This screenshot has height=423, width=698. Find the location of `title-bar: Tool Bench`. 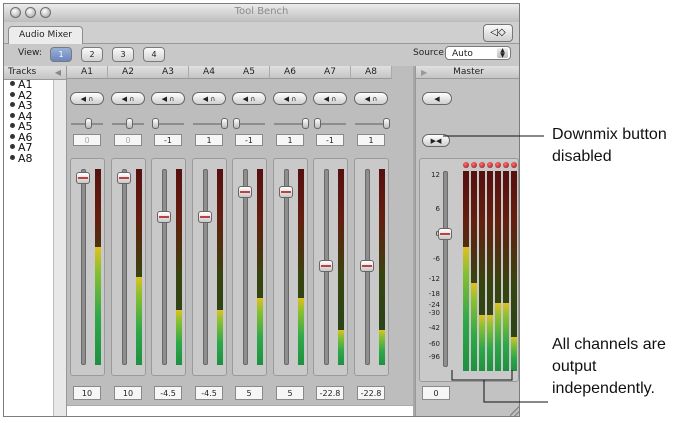

title-bar: Tool Bench is located at coordinates (261, 13).